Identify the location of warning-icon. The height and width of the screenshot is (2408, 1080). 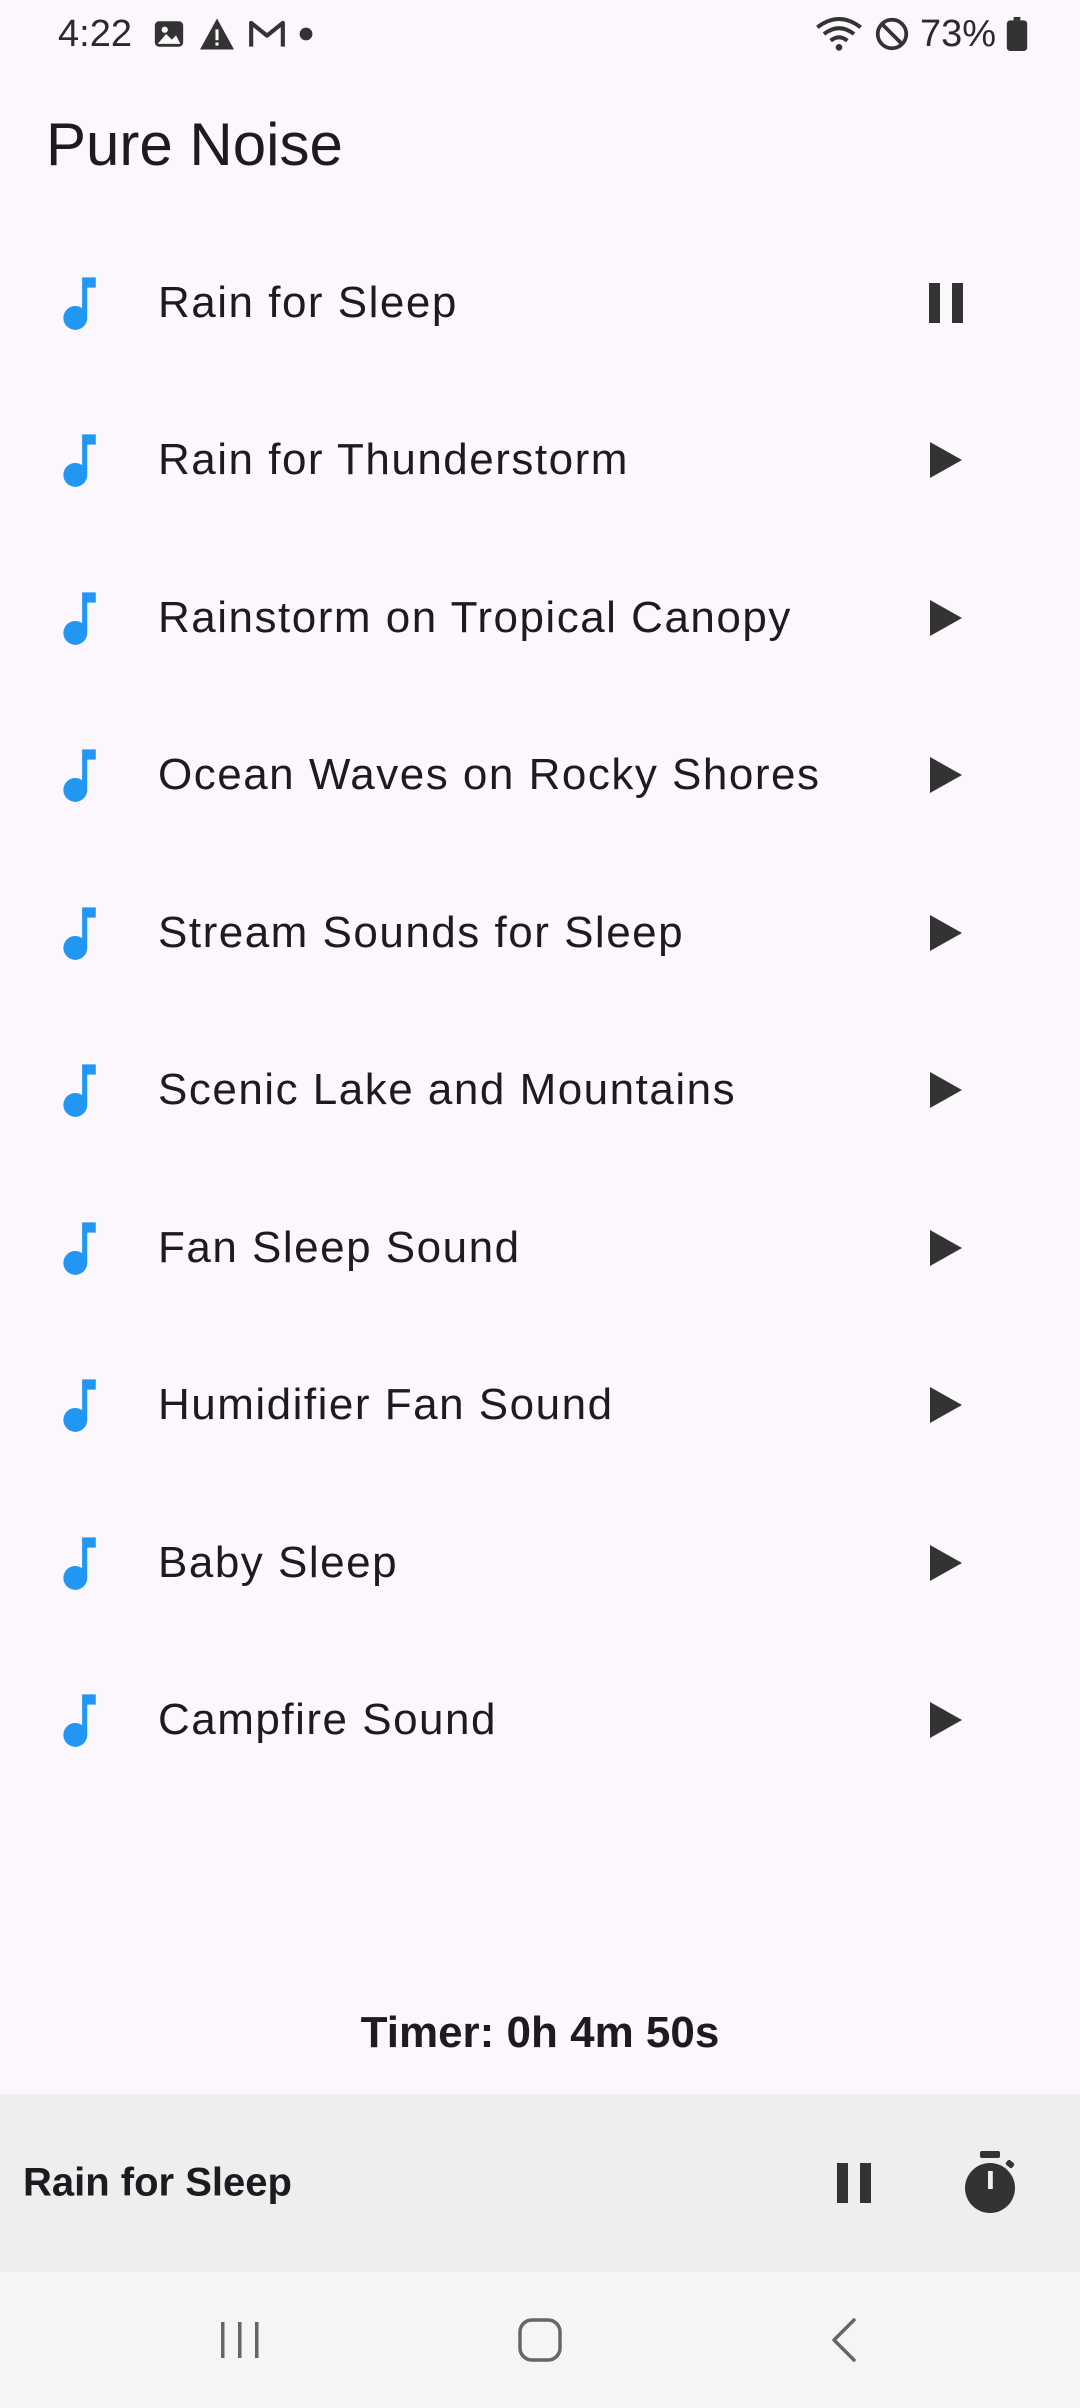
(217, 34).